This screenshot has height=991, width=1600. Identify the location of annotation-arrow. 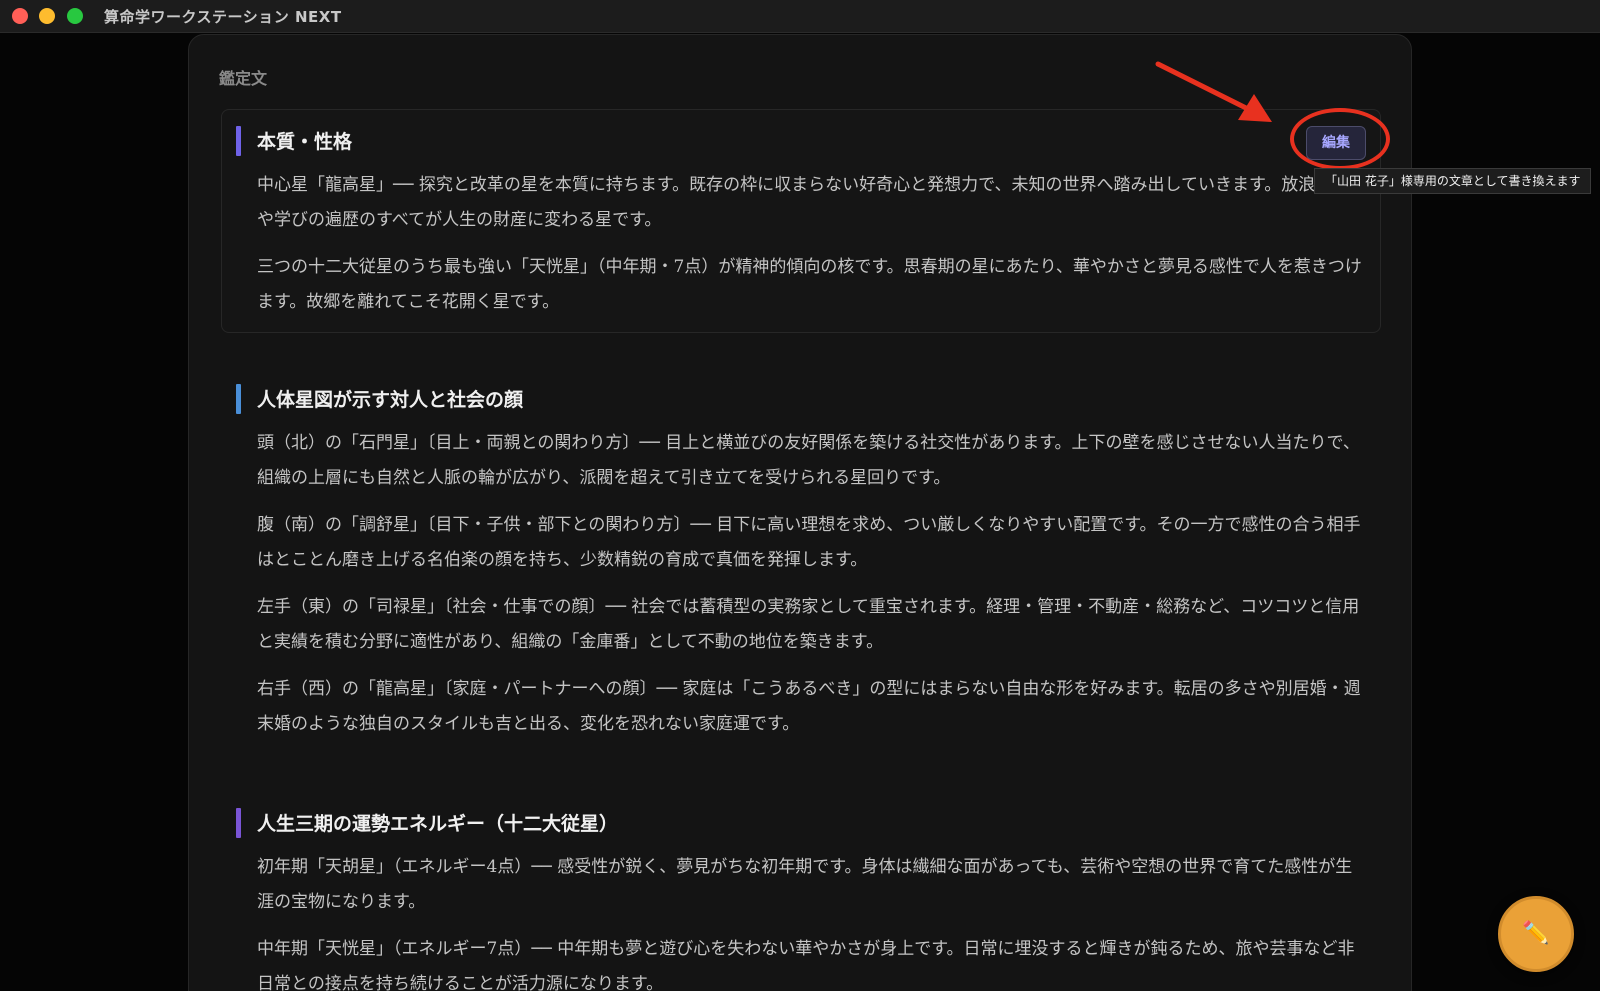
(1213, 91).